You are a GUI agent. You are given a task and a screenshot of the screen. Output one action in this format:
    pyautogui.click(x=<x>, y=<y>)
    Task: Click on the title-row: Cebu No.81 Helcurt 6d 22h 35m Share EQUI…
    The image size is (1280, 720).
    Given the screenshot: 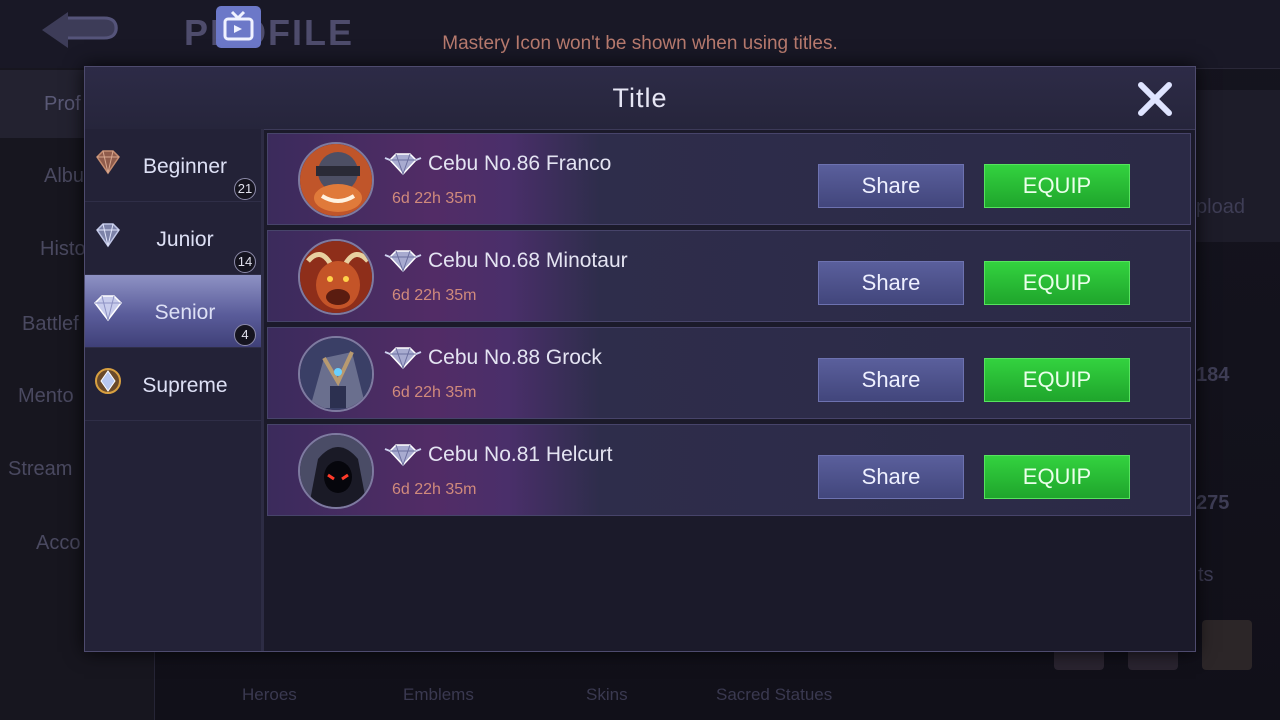 What is the action you would take?
    pyautogui.click(x=729, y=470)
    